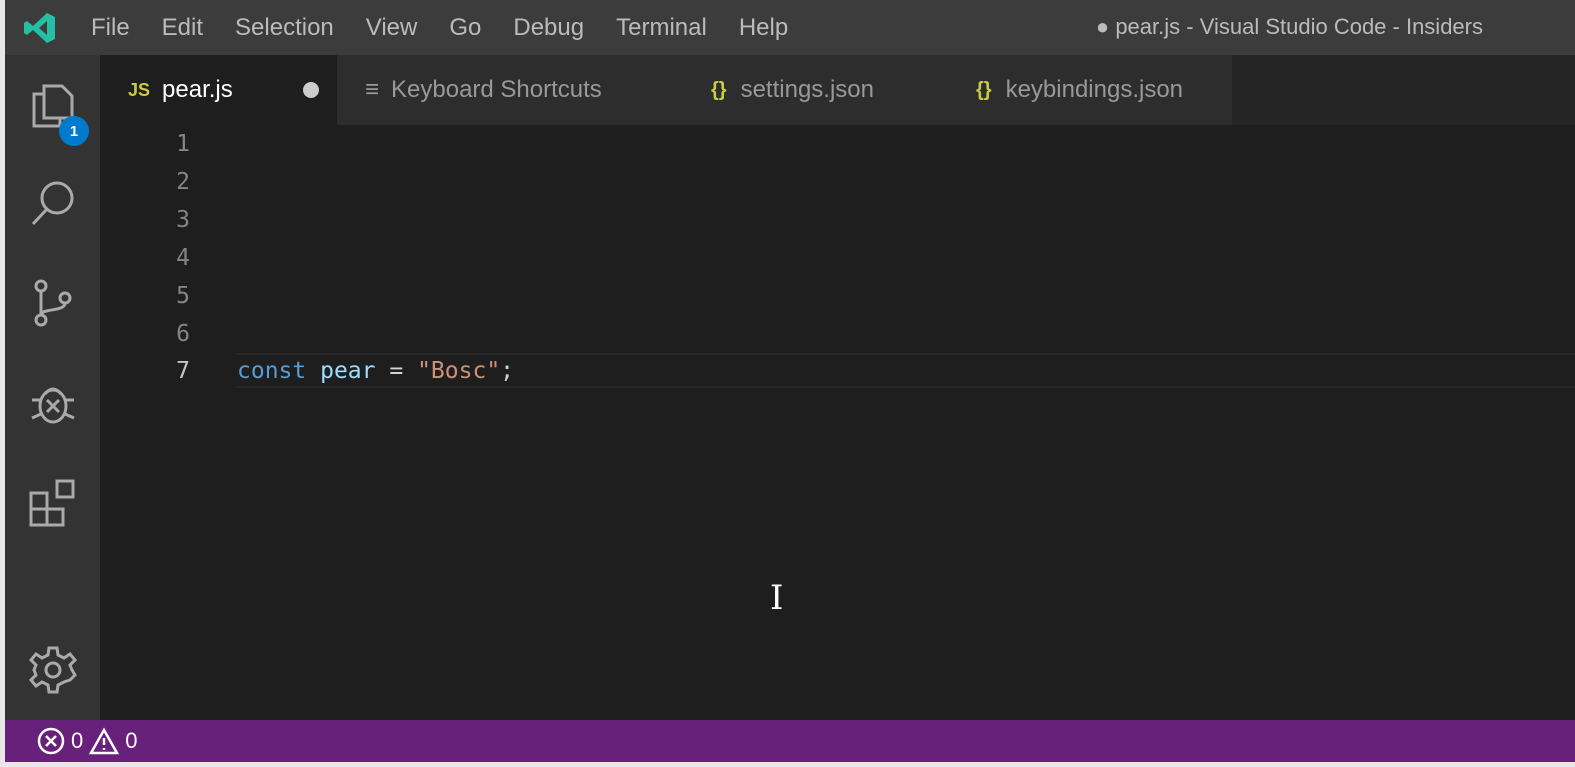 The image size is (1575, 767). Describe the element at coordinates (197, 89) in the screenshot. I see `tab-label: pear.js` at that location.